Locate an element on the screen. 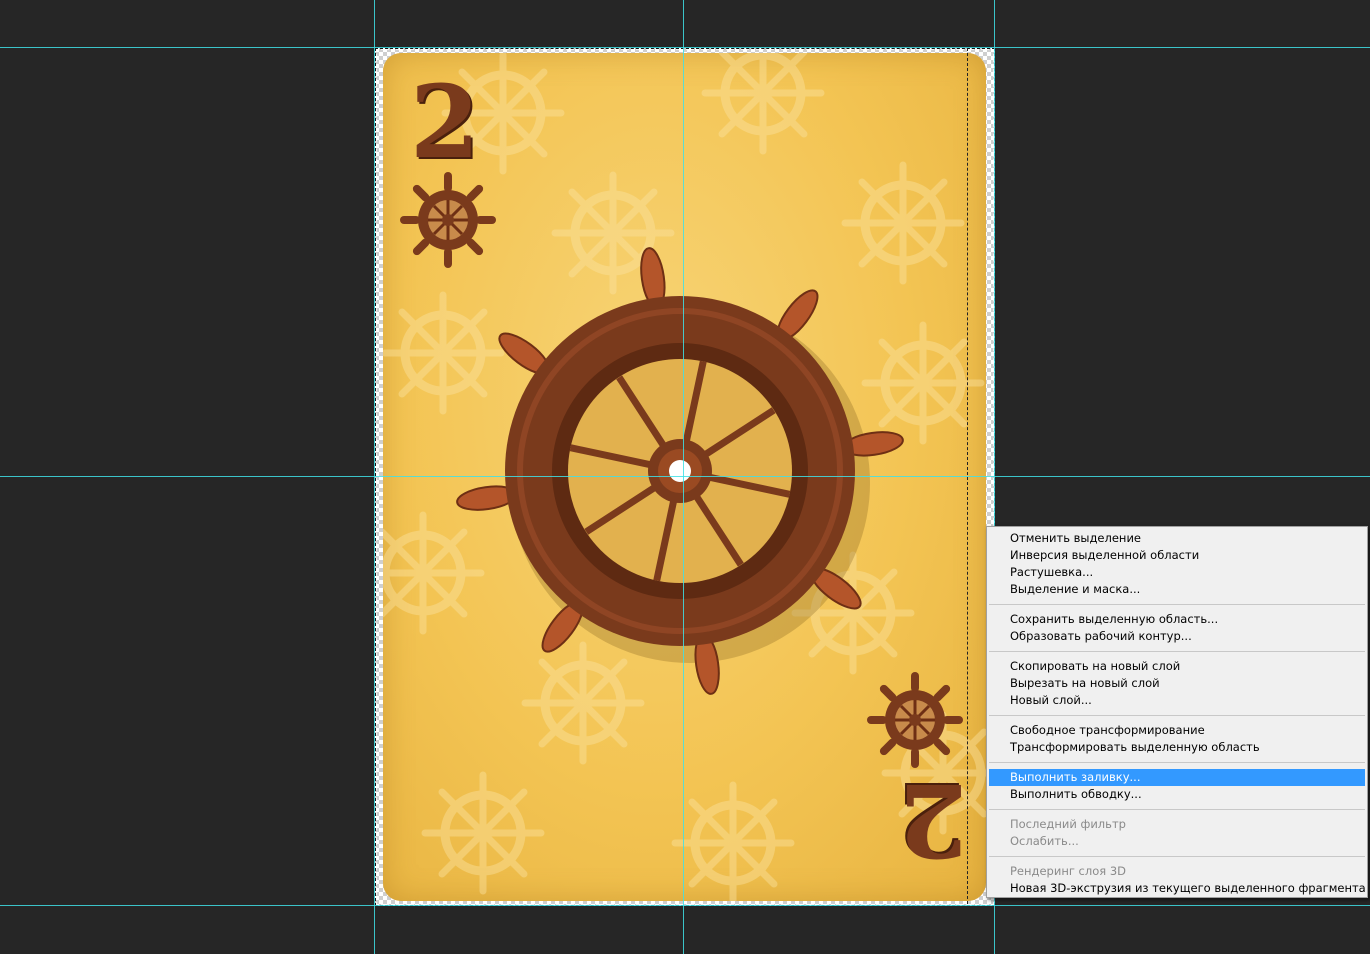 Image resolution: width=1370 pixels, height=954 pixels. menu-item-inverse-selection: Инверсия выделенной области is located at coordinates (1177, 555).